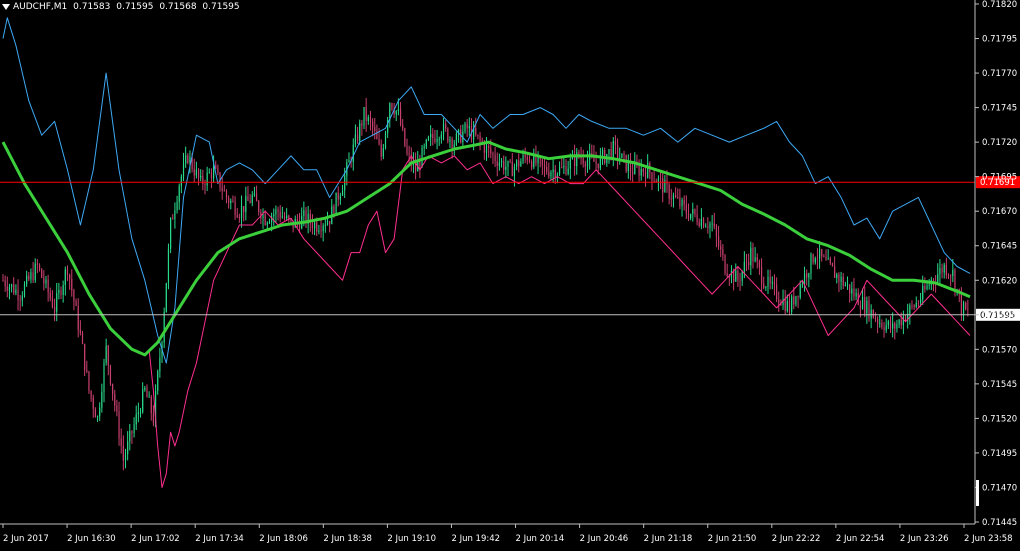  I want to click on symbol-label: AUDCHF,M1, so click(40, 7).